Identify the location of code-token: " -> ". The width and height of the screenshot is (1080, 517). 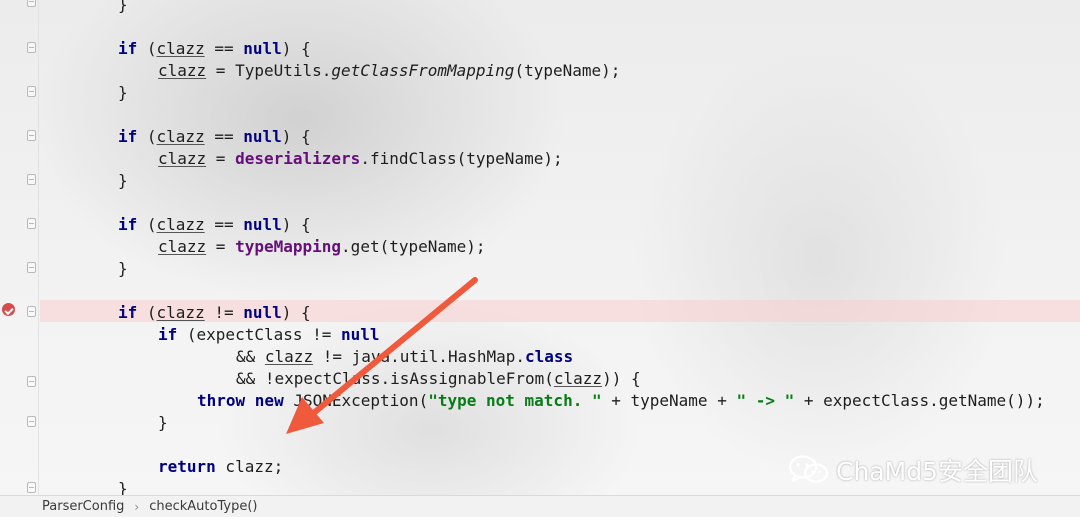
(765, 400).